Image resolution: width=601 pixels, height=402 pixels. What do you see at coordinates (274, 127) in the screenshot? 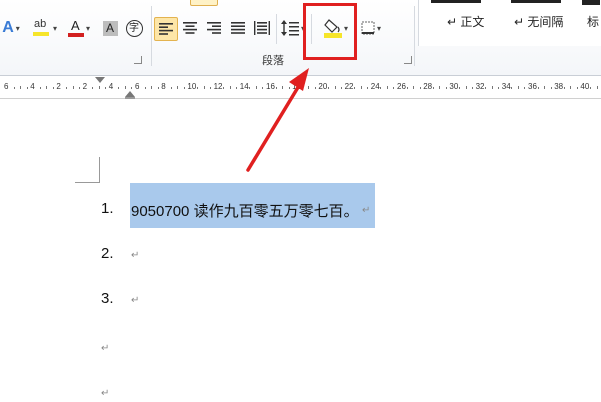
I see `arrow-shaft` at bounding box center [274, 127].